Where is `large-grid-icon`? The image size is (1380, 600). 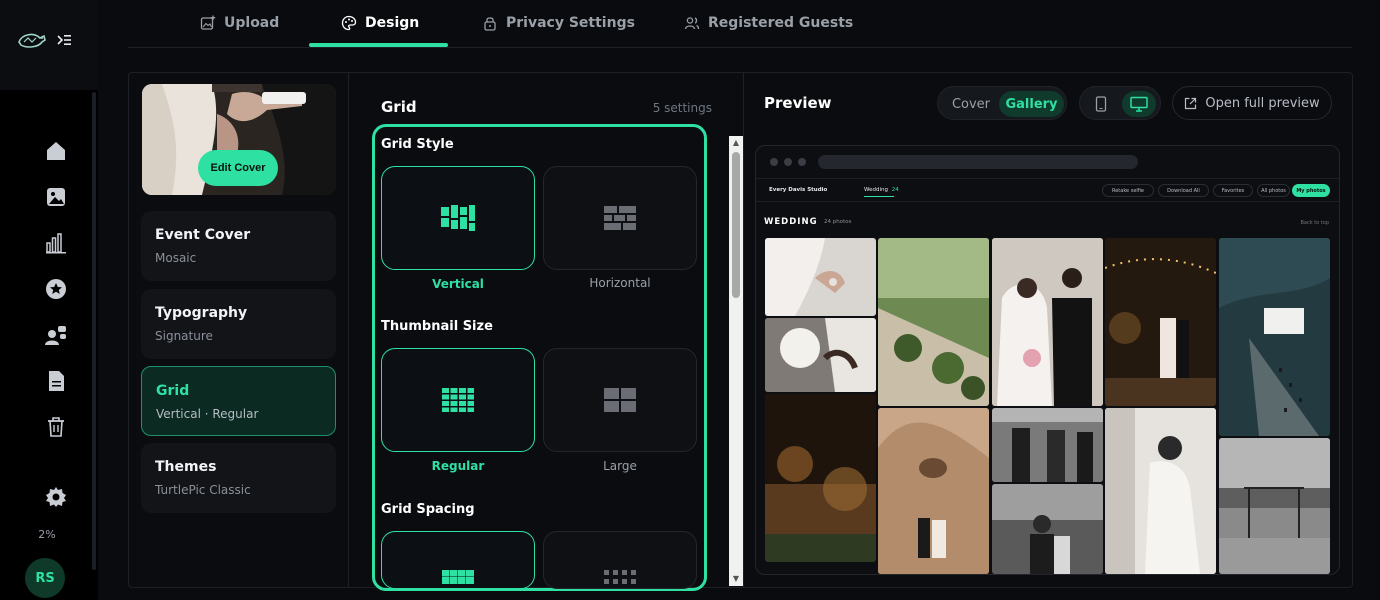 large-grid-icon is located at coordinates (620, 400).